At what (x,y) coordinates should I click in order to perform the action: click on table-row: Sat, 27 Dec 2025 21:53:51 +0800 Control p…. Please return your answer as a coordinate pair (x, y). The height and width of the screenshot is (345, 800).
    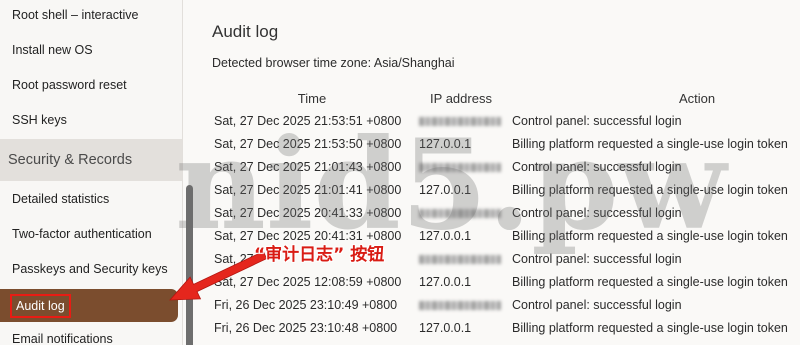
    Looking at the image, I should click on (505, 121).